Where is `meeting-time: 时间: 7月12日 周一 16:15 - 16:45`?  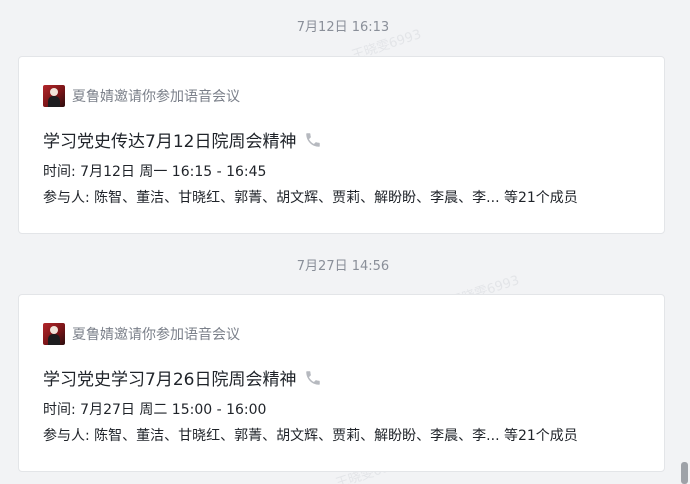 meeting-time: 时间: 7月12日 周一 16:15 - 16:45 is located at coordinates (154, 171).